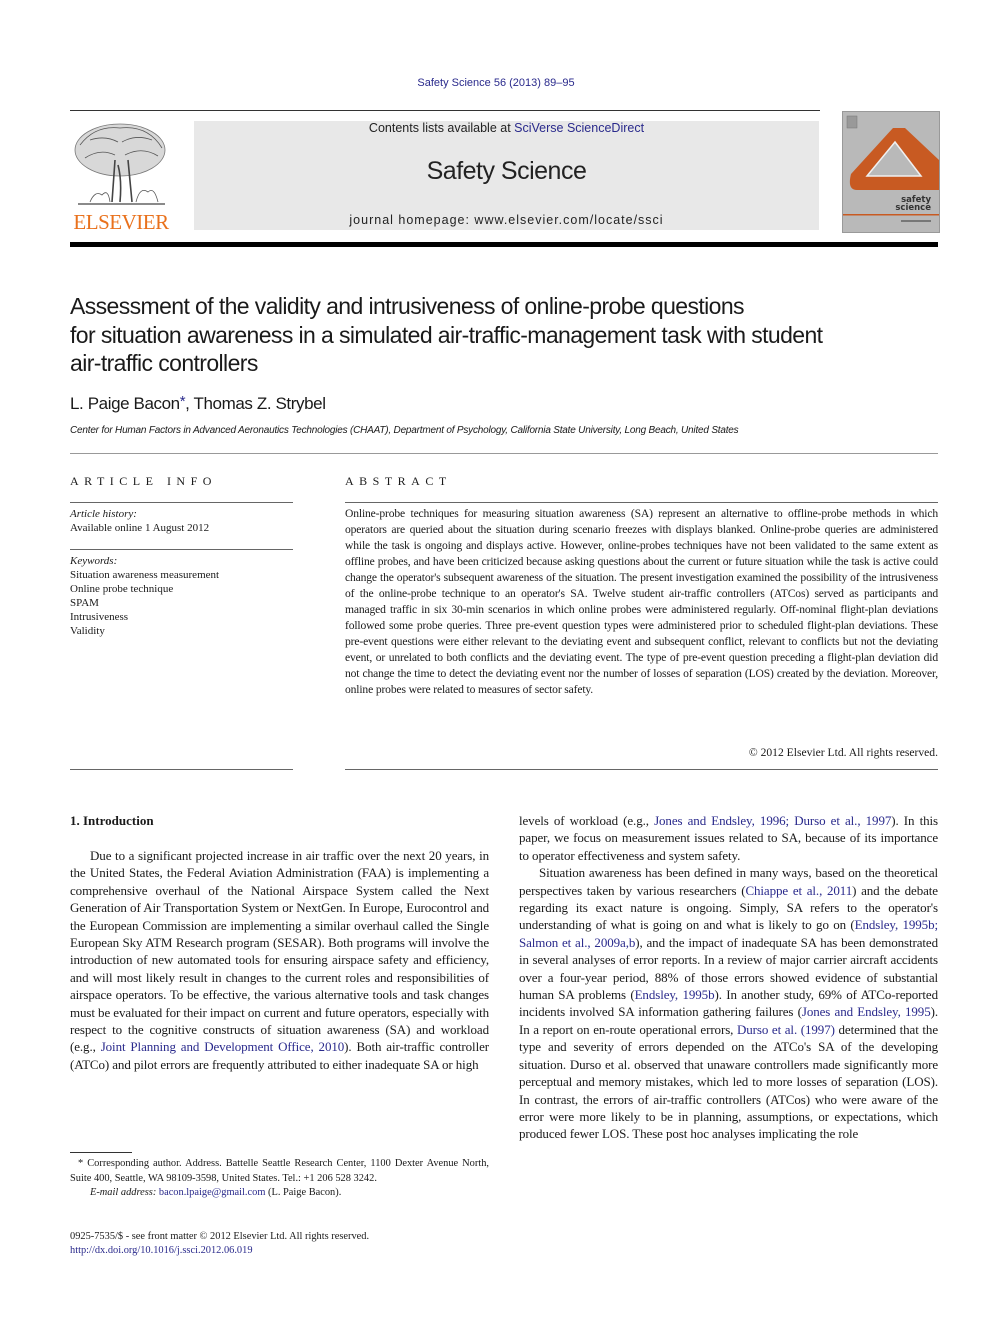 This screenshot has height=1323, width=992. Describe the element at coordinates (398, 481) in the screenshot. I see `abstract-heading: ABSTRACT` at that location.